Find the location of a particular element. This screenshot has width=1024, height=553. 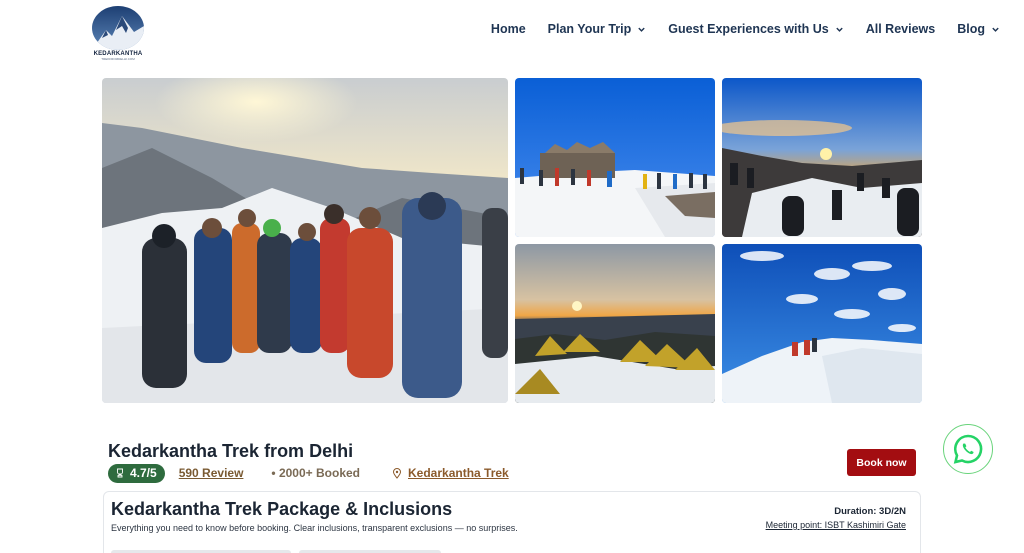

trek-title: Kedarkantha Trek from Delhi is located at coordinates (231, 451).